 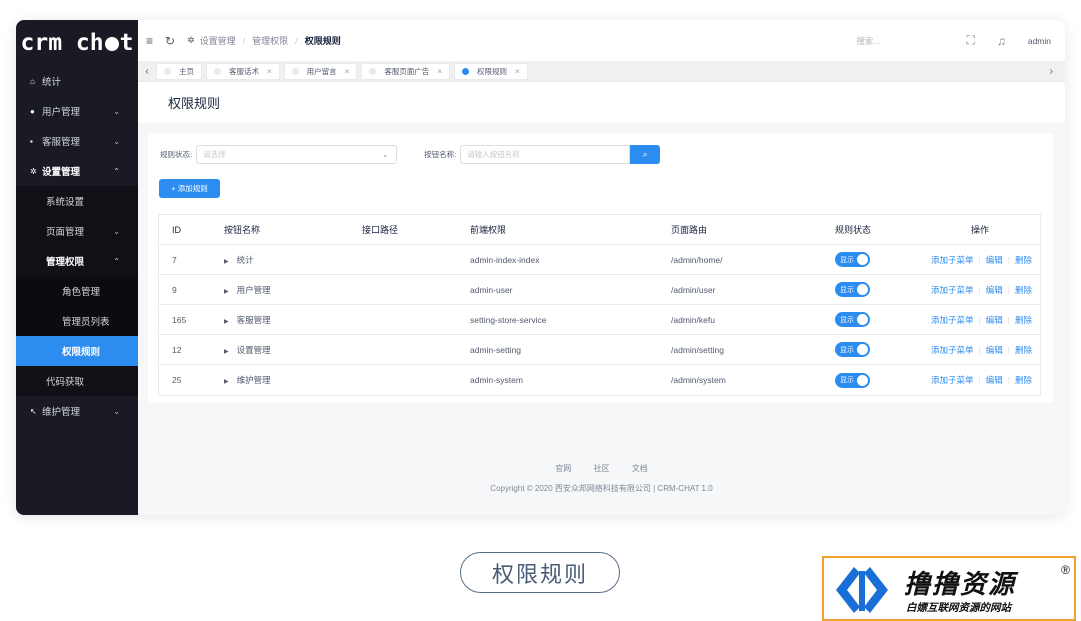 I want to click on col-header-route: 页面路由, so click(x=689, y=230).